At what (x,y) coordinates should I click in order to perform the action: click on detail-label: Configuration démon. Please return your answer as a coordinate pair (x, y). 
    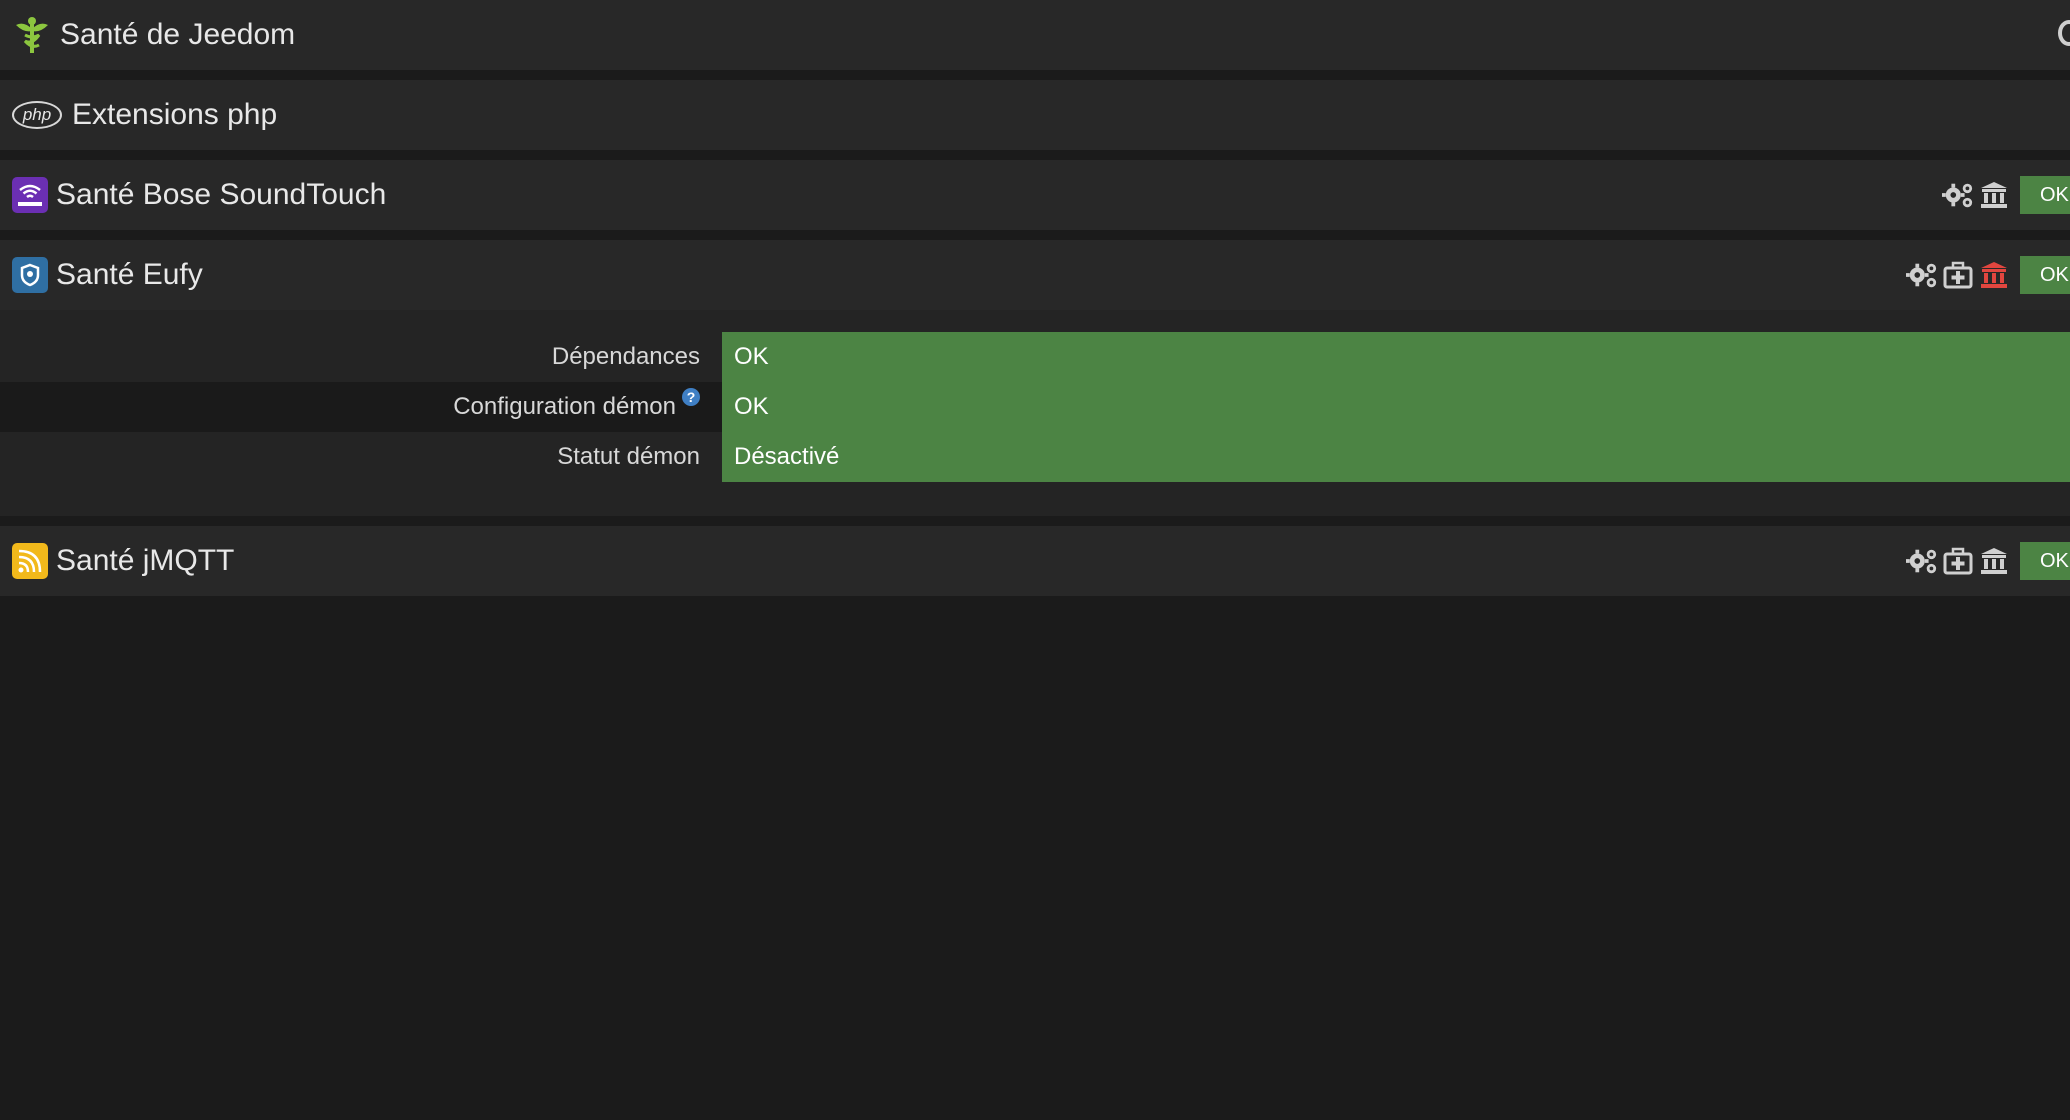
    Looking at the image, I should click on (564, 406).